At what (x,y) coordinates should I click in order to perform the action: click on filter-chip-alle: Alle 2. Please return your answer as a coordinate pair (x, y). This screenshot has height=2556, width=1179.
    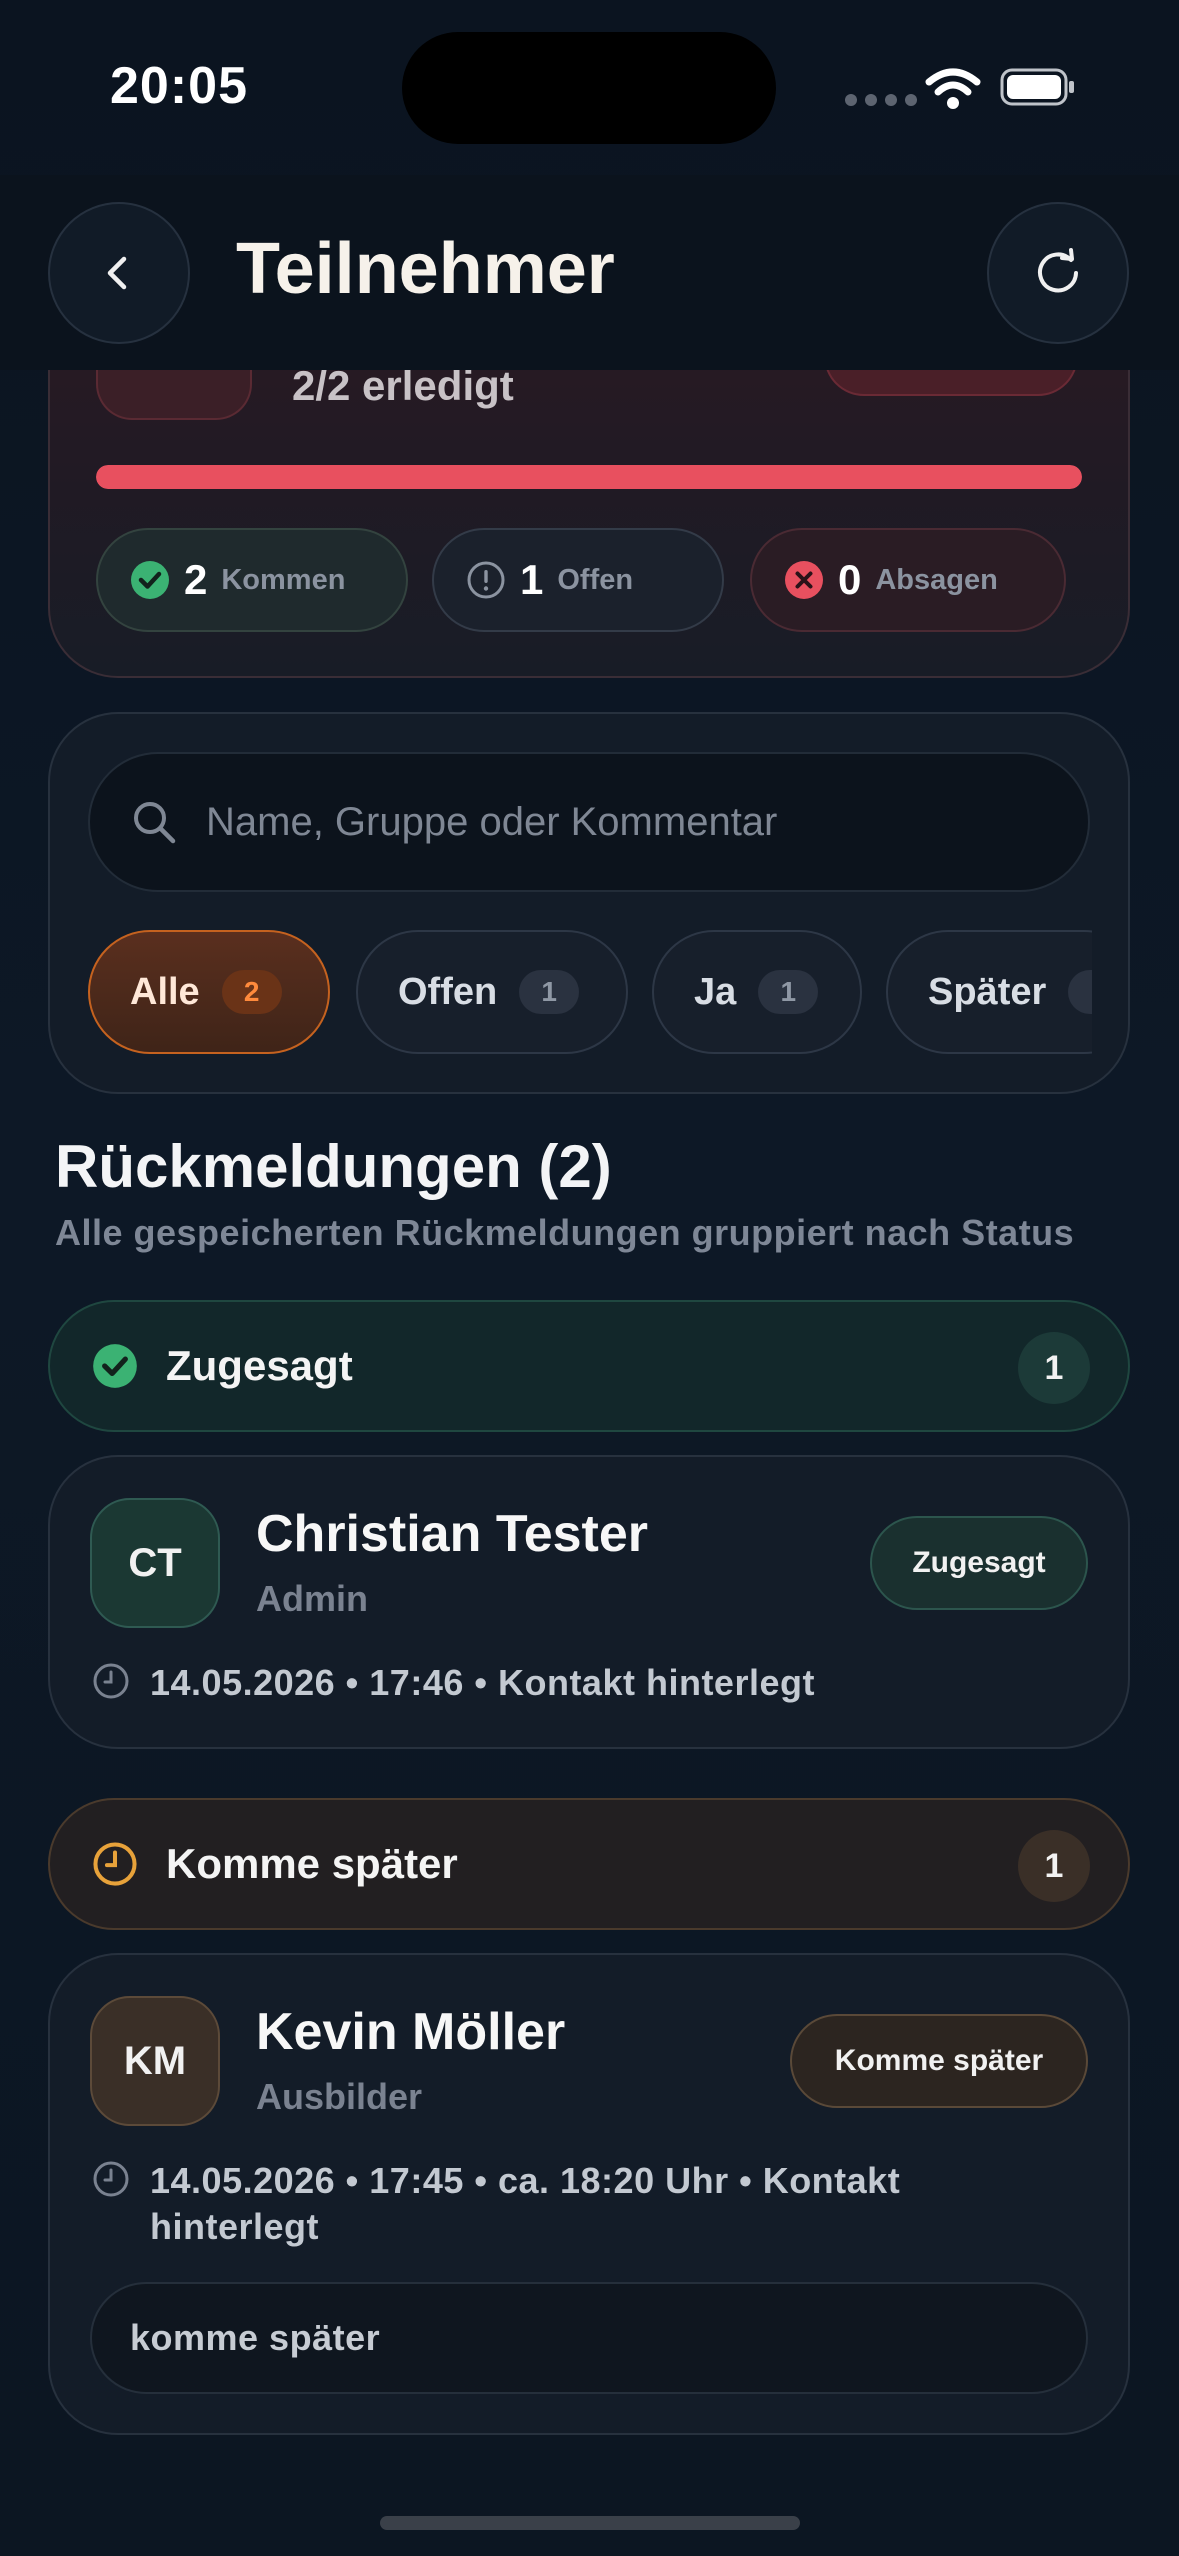
    Looking at the image, I should click on (209, 992).